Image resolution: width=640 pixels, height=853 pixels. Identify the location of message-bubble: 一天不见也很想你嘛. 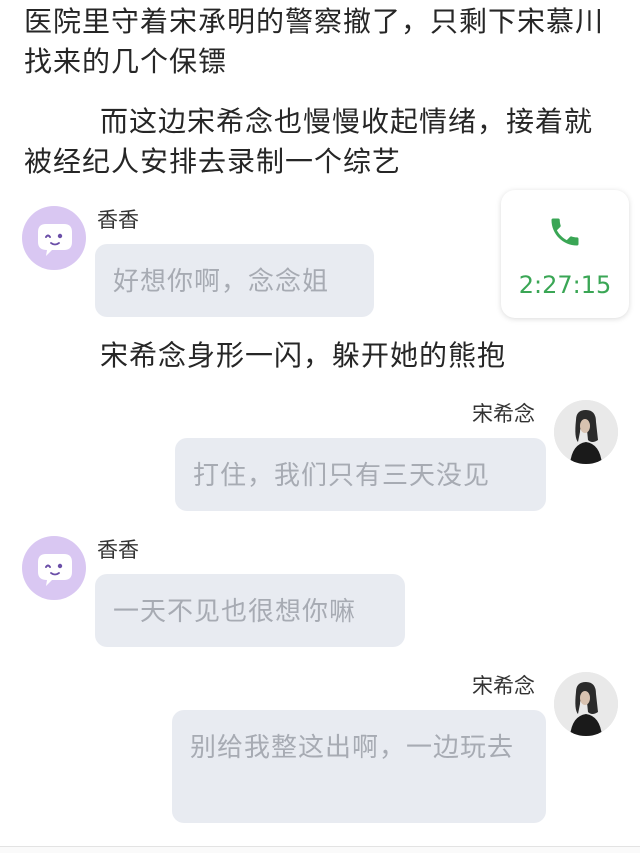
(250, 610).